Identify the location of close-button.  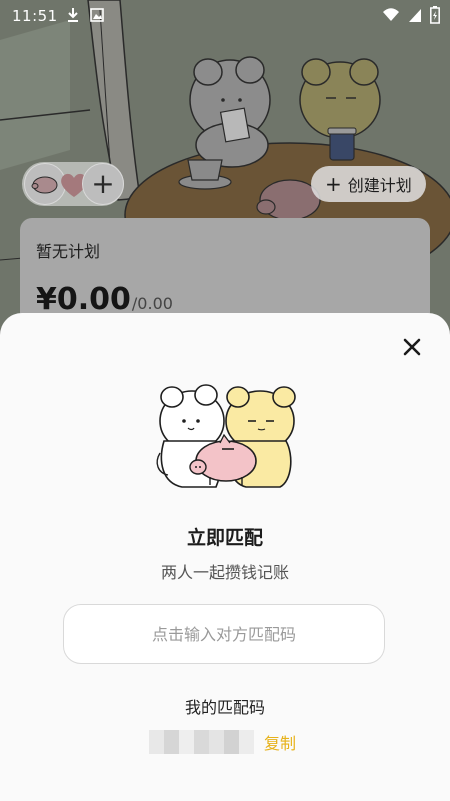
(412, 347).